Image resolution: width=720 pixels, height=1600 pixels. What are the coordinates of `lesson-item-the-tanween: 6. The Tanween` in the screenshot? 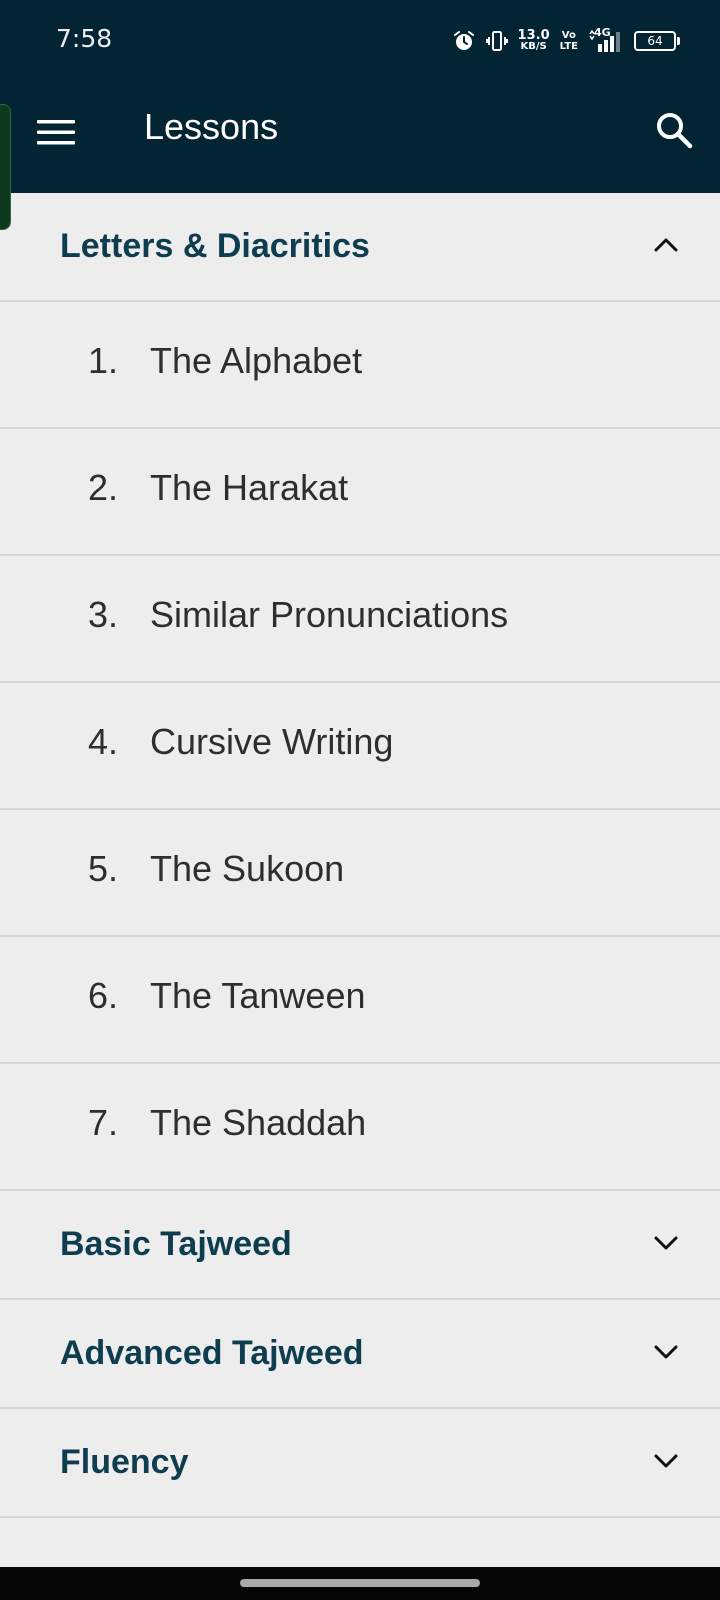 It's located at (360, 1000).